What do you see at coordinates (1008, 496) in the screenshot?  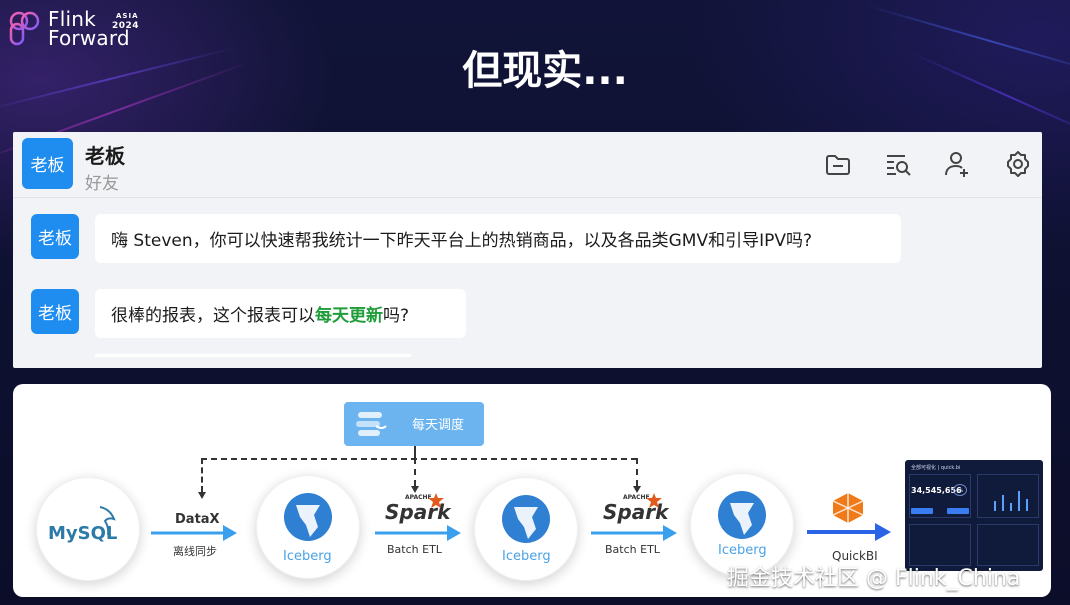 I see `dashboard-chart-panel` at bounding box center [1008, 496].